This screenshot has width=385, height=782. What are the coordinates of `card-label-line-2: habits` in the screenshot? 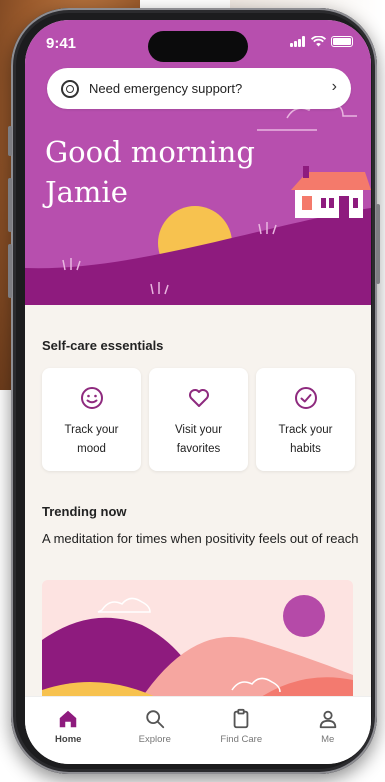 It's located at (305, 449).